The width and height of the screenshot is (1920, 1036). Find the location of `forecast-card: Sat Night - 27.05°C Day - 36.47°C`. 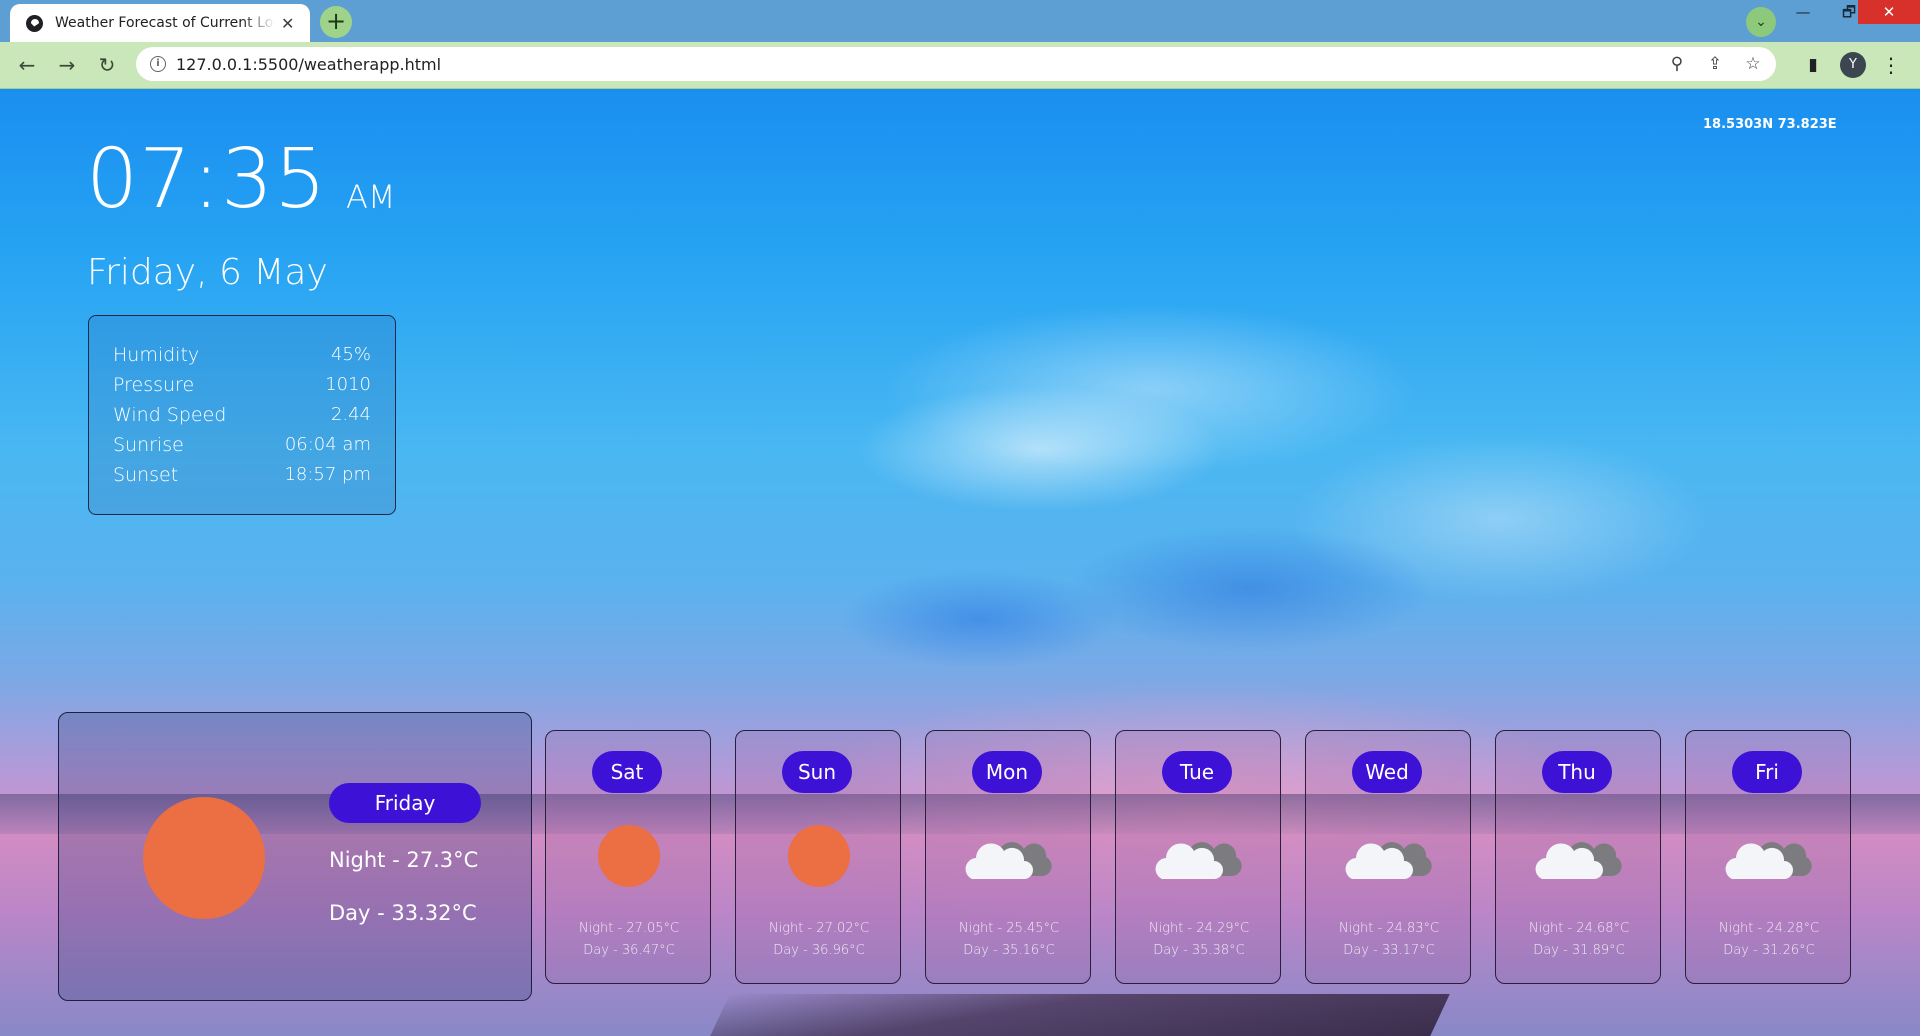

forecast-card: Sat Night - 27.05°C Day - 36.47°C is located at coordinates (628, 857).